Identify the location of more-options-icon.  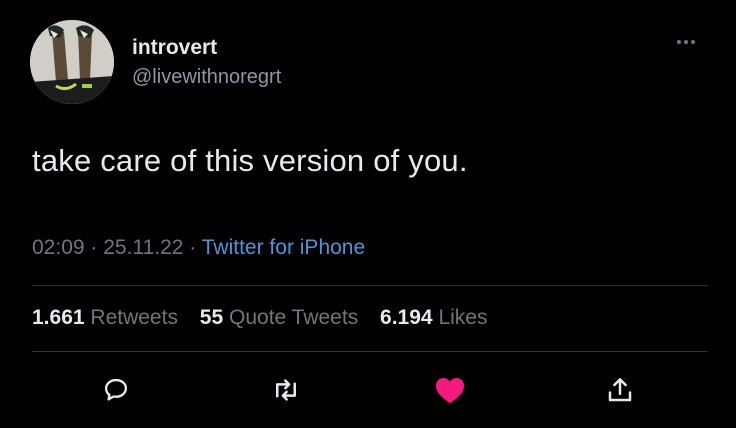
(686, 42).